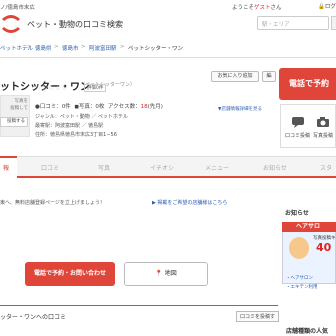 Image resolution: width=336 pixels, height=336 pixels. Describe the element at coordinates (6, 168) in the screenshot. I see `tab-shop-info-label: 報` at that location.